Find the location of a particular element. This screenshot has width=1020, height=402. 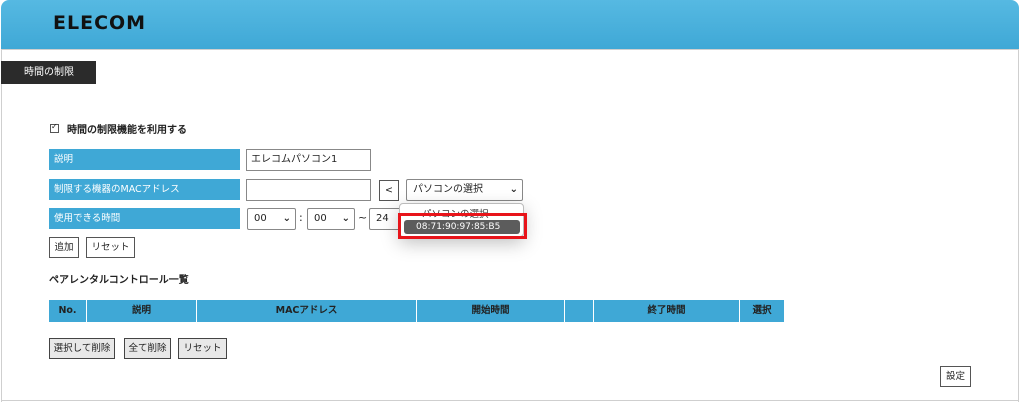

column-header-spacer is located at coordinates (579, 311).